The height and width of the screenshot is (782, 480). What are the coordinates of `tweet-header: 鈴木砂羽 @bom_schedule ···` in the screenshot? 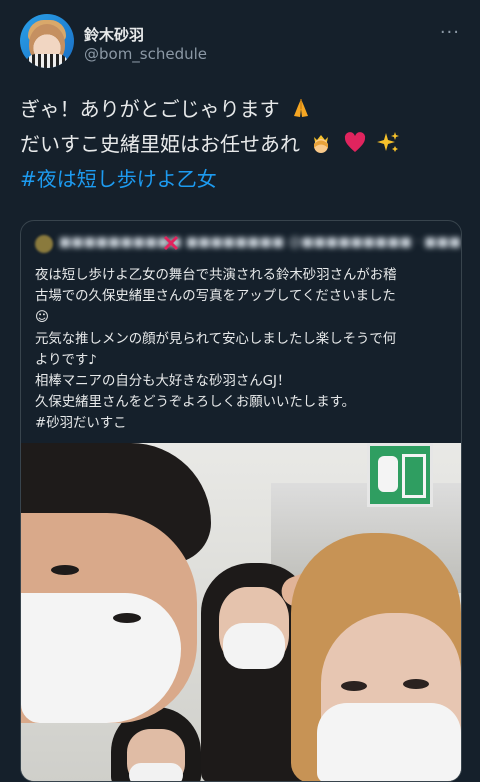 It's located at (242, 42).